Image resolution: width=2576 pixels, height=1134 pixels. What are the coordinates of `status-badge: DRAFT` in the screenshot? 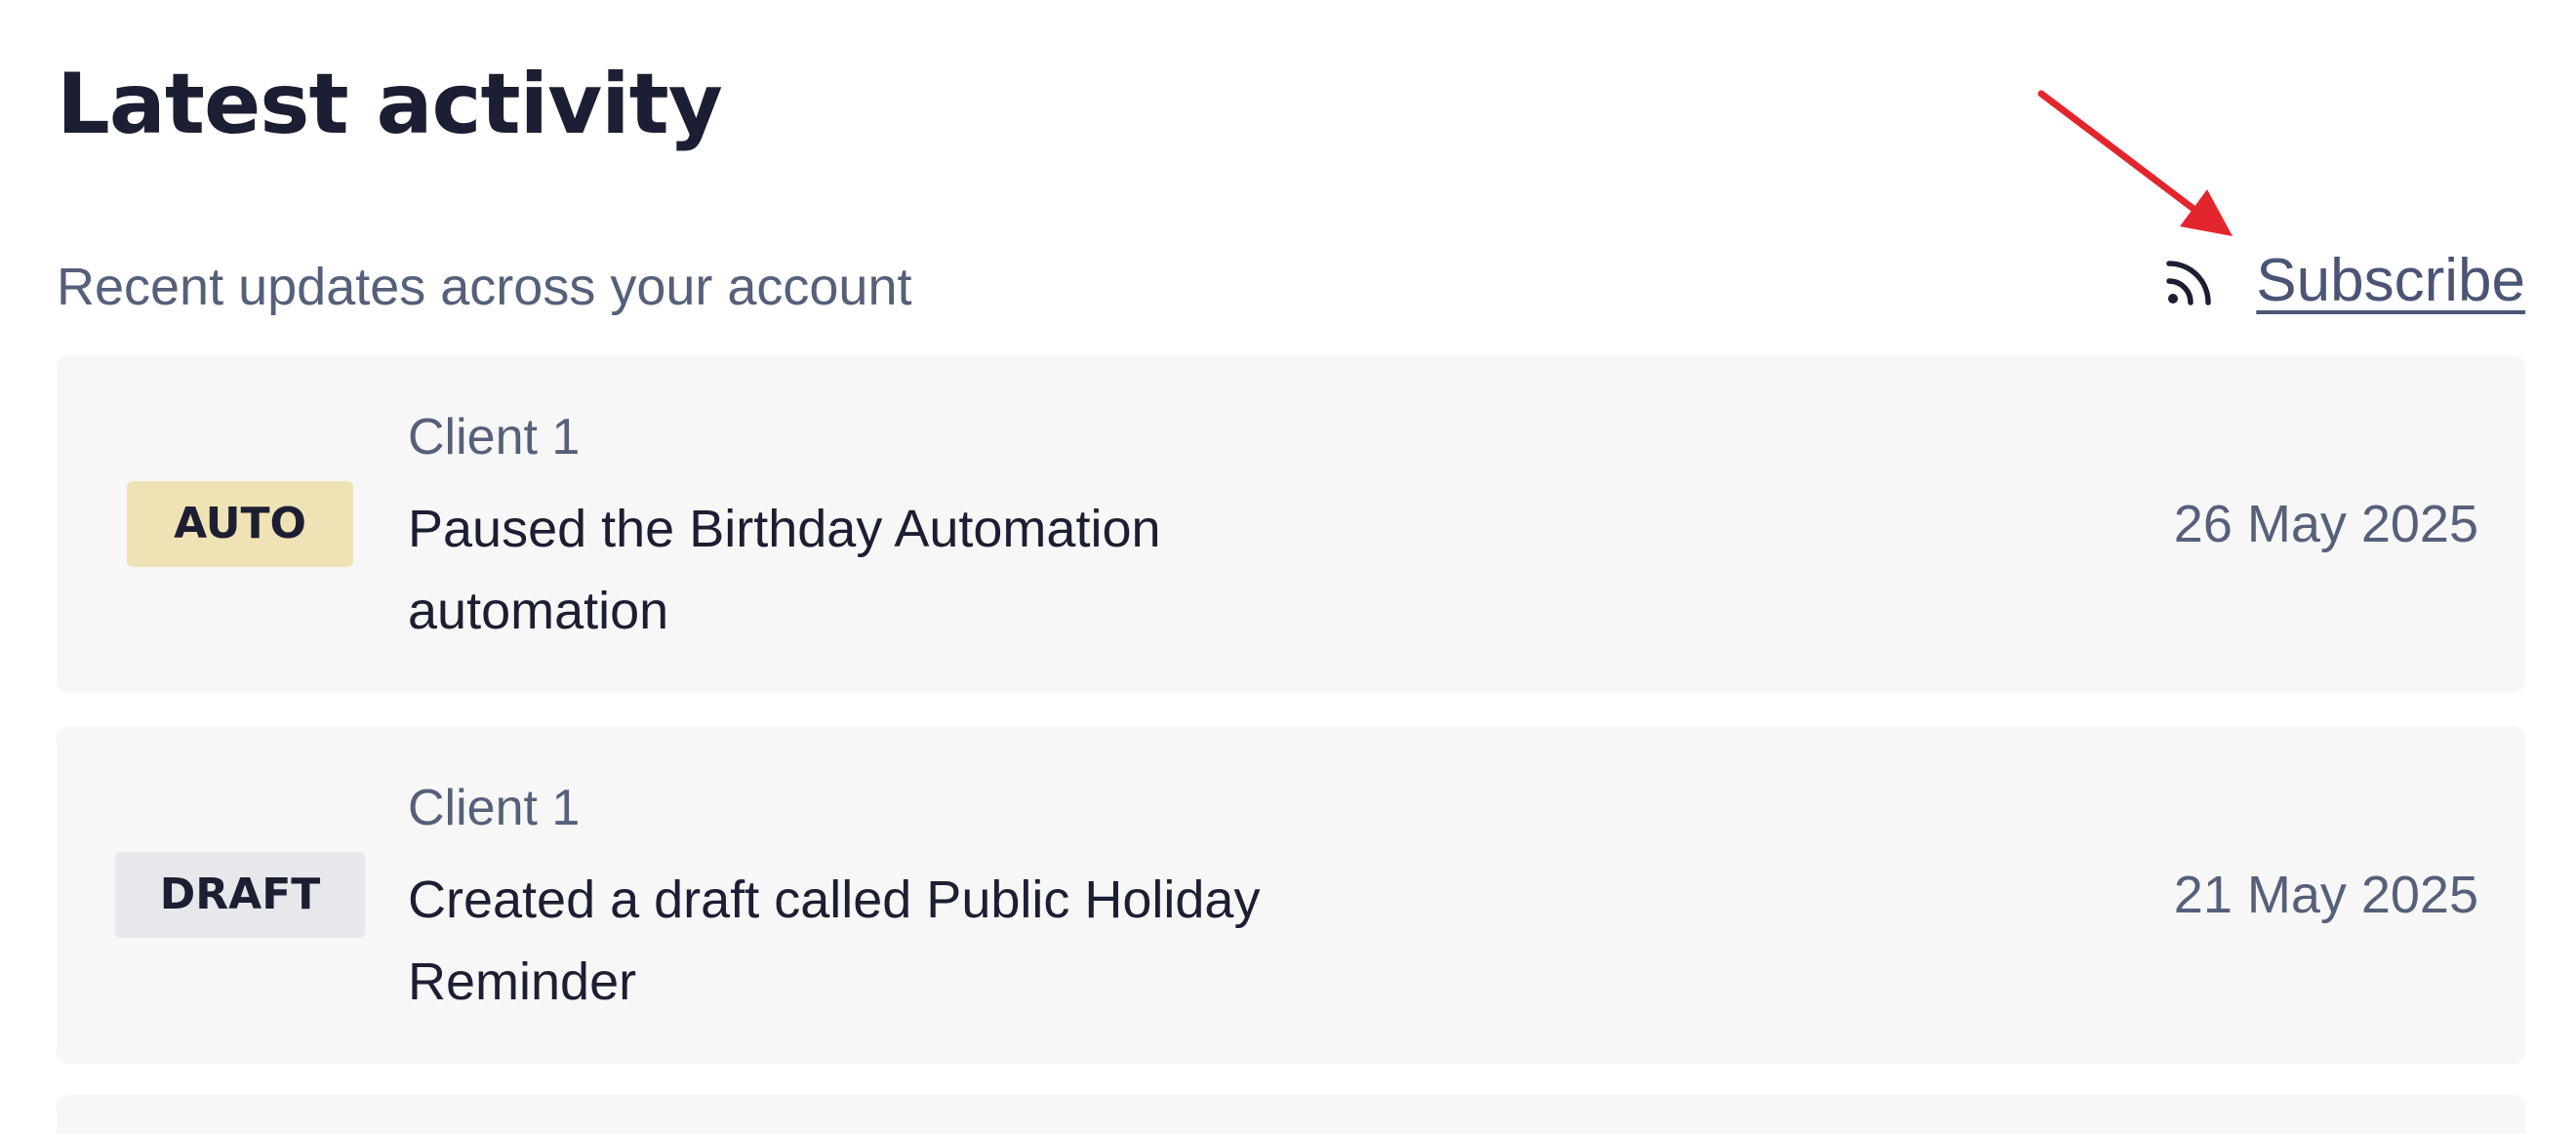 It's located at (240, 895).